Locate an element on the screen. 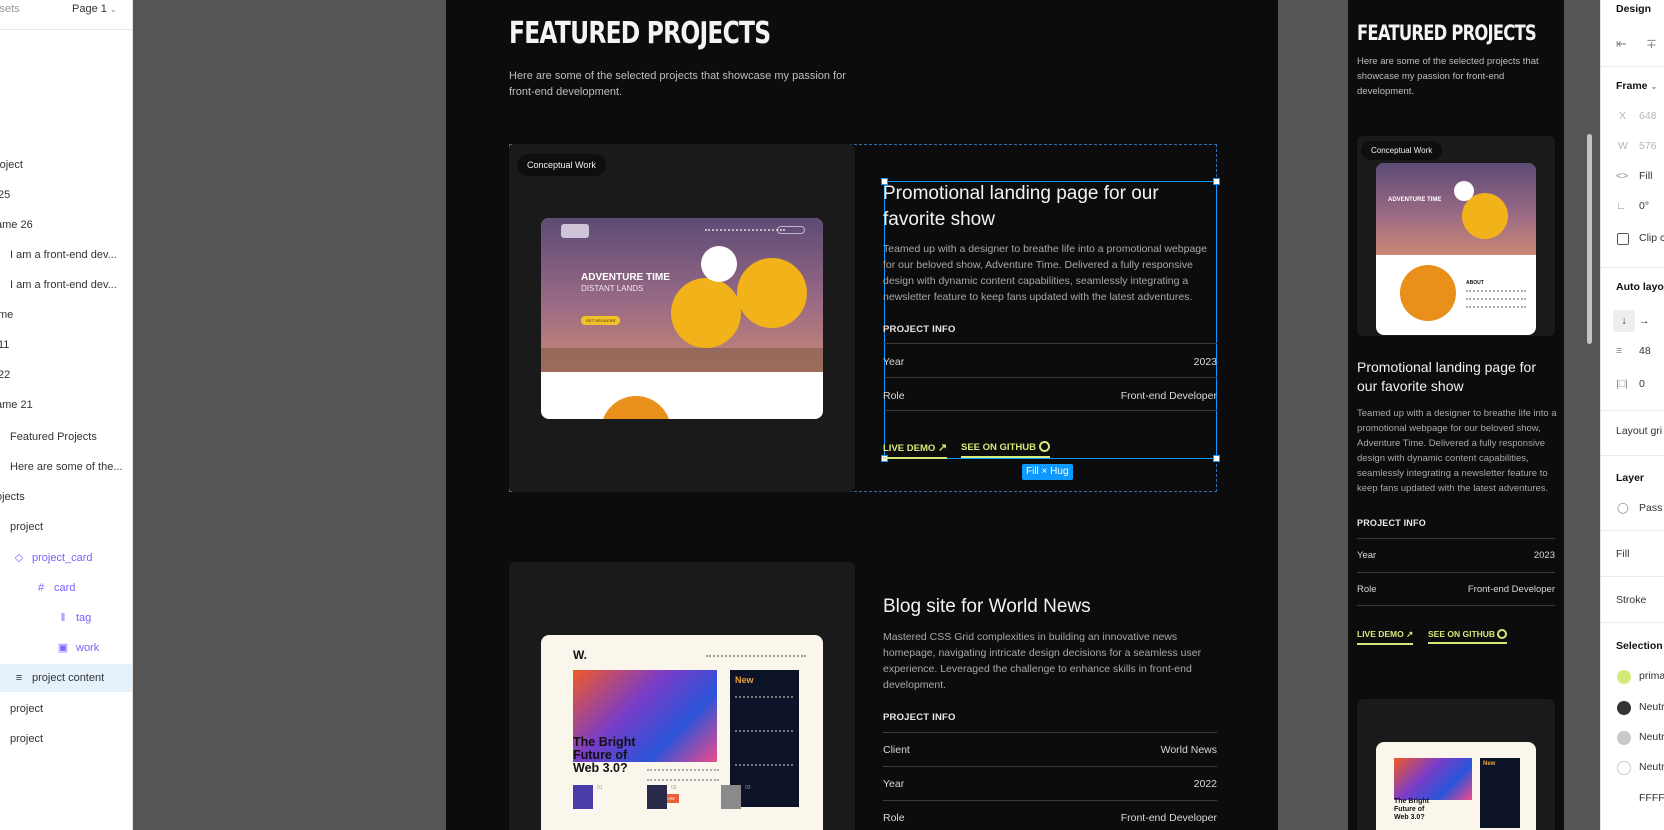 The width and height of the screenshot is (1664, 830). gap-field: 48 is located at coordinates (1645, 351).